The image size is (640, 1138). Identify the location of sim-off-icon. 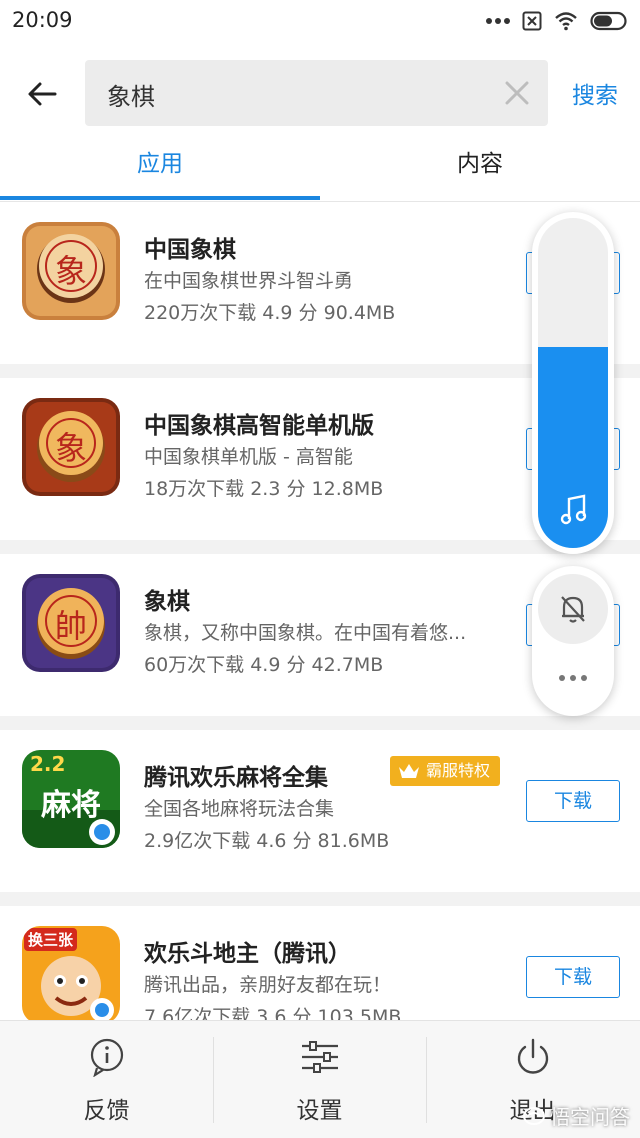
(532, 21).